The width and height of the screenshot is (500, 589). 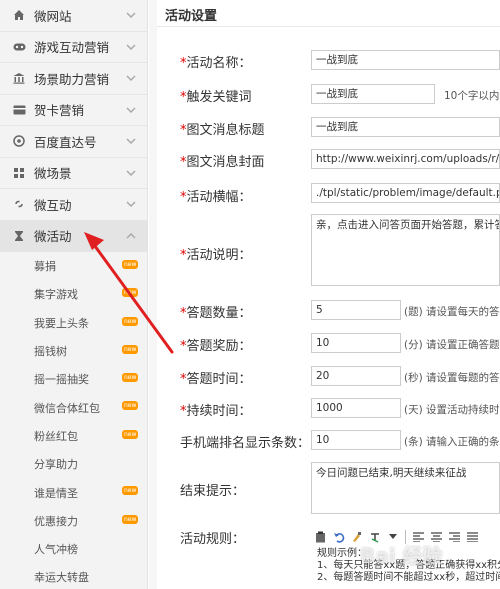 What do you see at coordinates (73, 205) in the screenshot?
I see `menu-item-weihudong: 微互动` at bounding box center [73, 205].